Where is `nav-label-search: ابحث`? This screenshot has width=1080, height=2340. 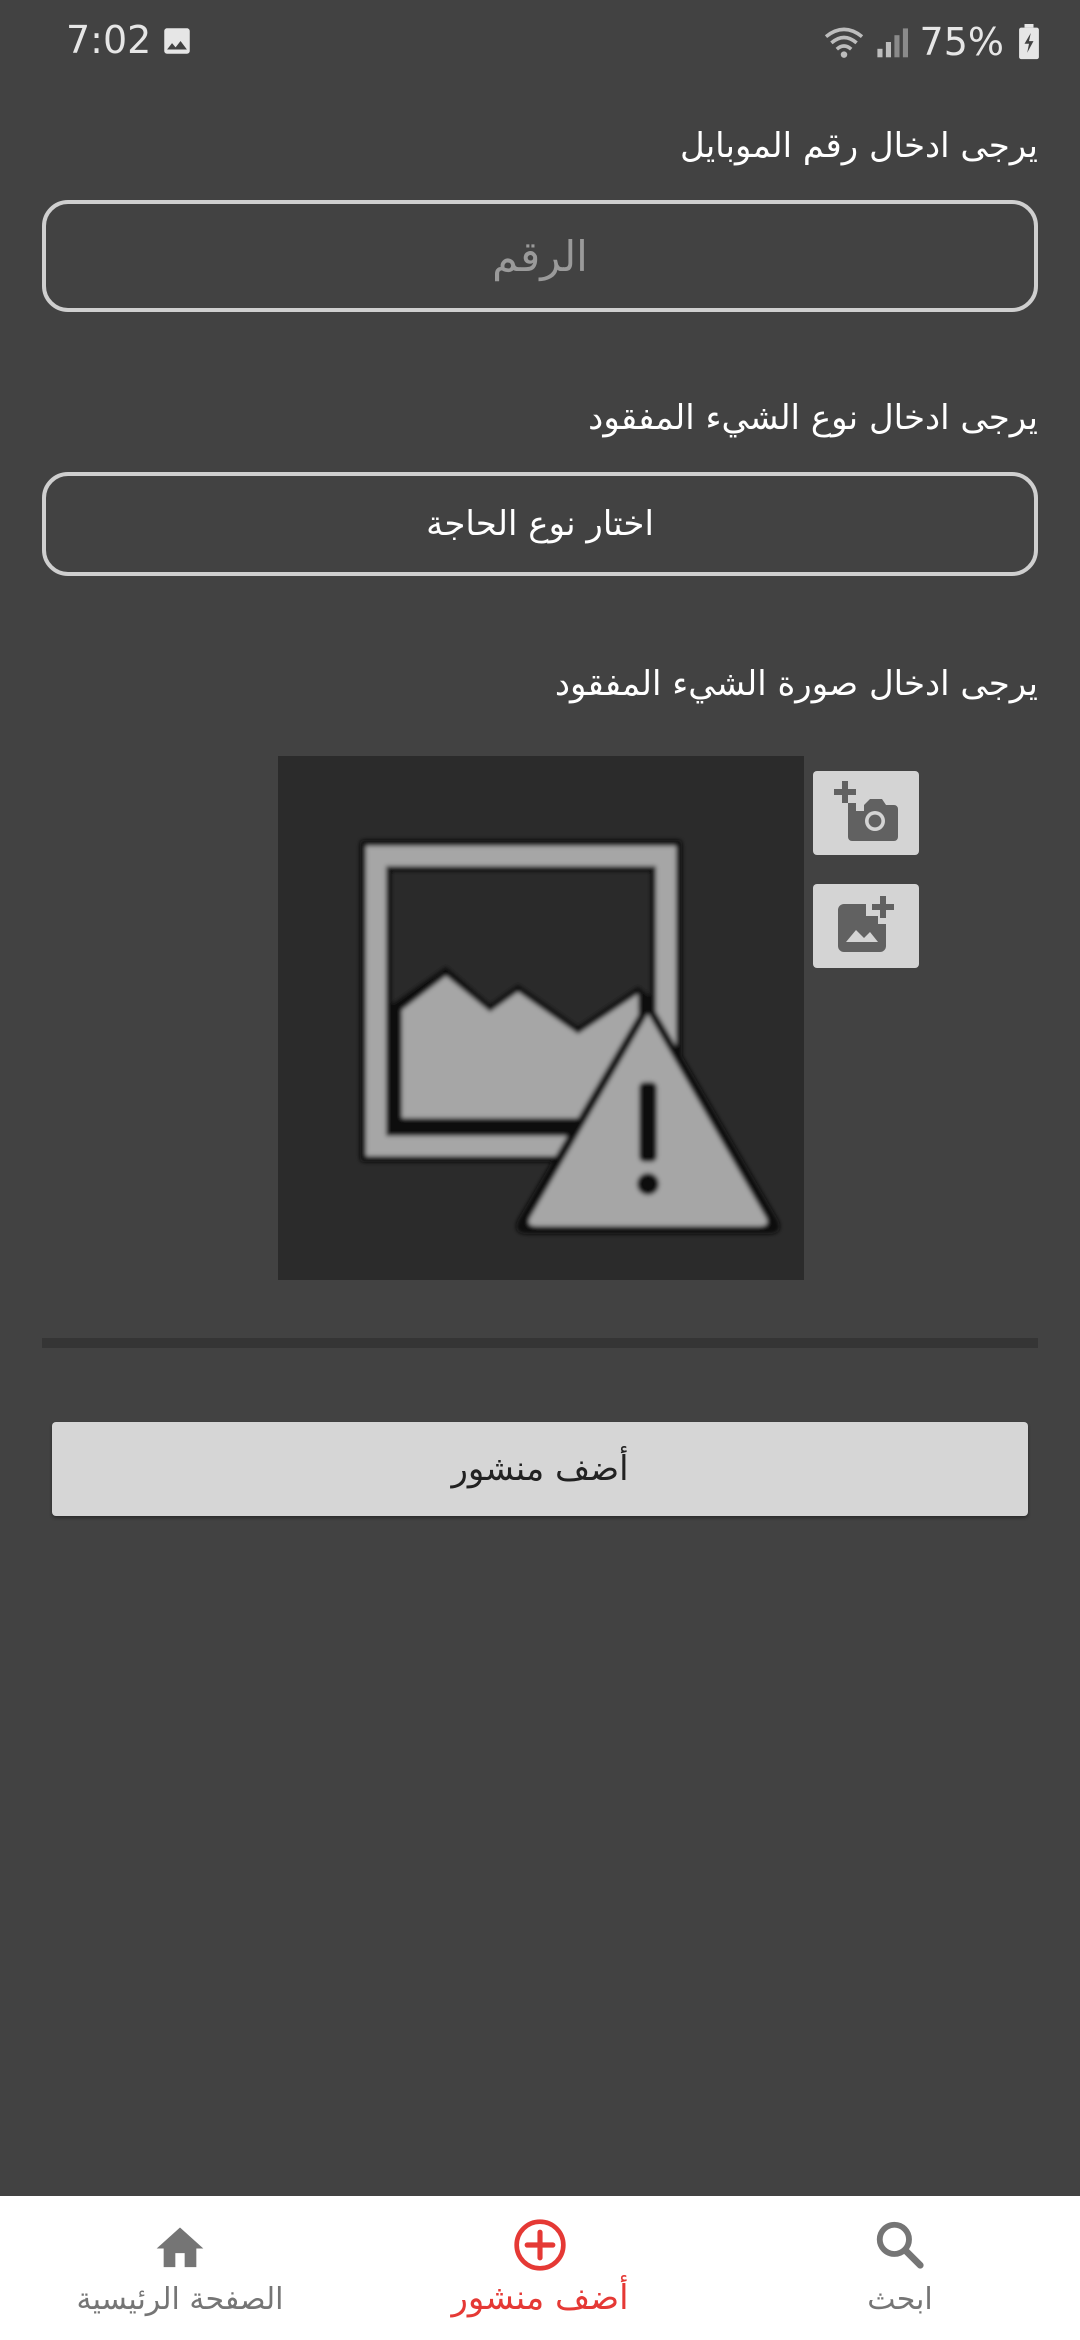 nav-label-search: ابحث is located at coordinates (900, 2299).